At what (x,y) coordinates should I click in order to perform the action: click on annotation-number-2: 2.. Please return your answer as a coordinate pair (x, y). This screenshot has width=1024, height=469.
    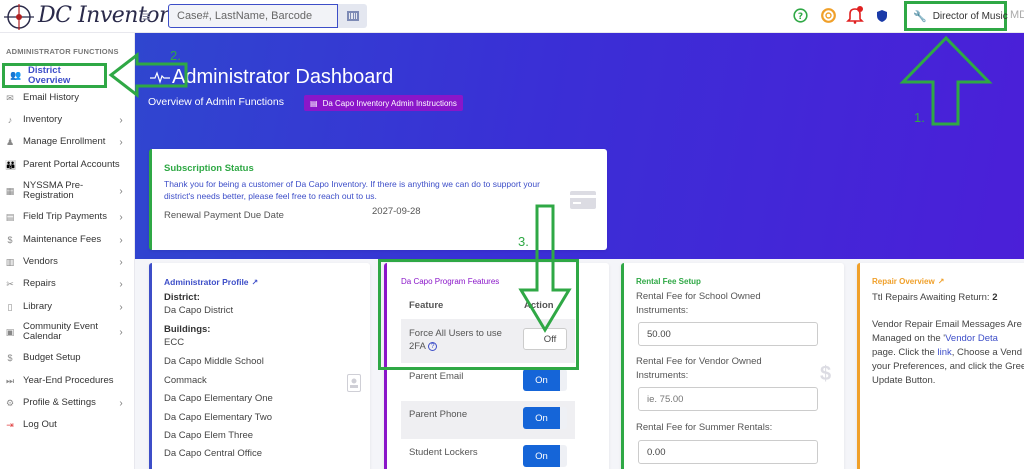
    Looking at the image, I should click on (175, 55).